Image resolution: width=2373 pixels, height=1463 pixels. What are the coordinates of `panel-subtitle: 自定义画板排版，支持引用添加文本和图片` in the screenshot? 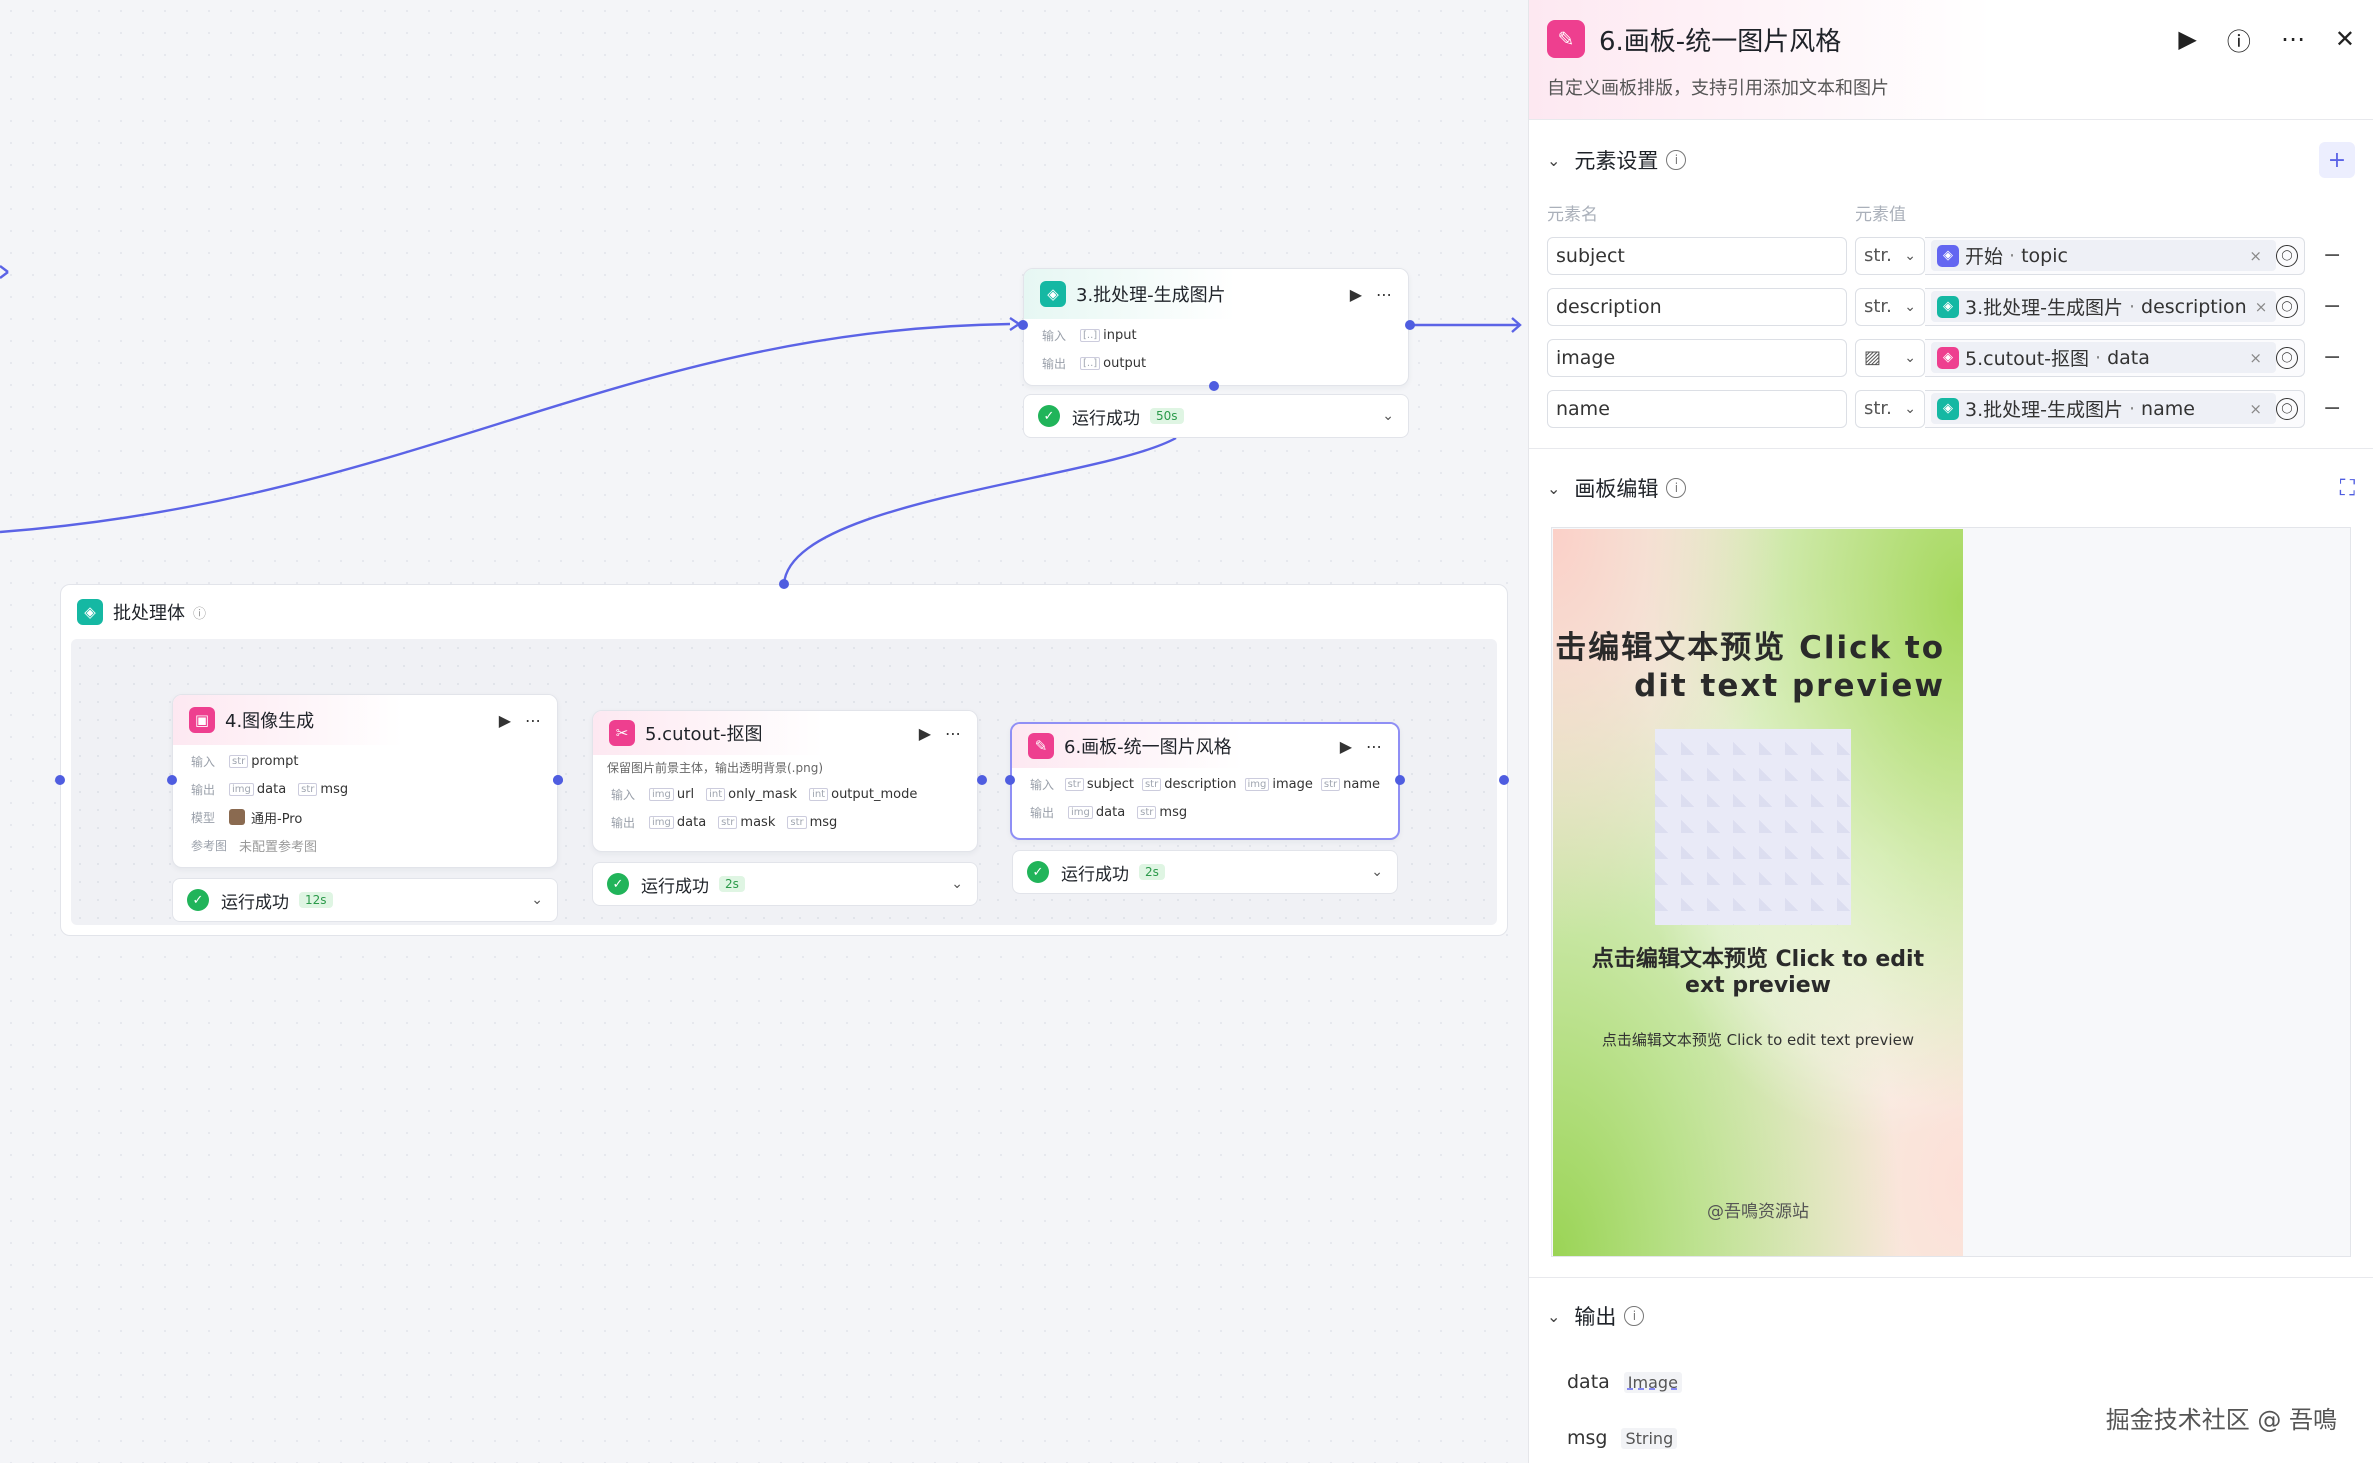 It's located at (1718, 88).